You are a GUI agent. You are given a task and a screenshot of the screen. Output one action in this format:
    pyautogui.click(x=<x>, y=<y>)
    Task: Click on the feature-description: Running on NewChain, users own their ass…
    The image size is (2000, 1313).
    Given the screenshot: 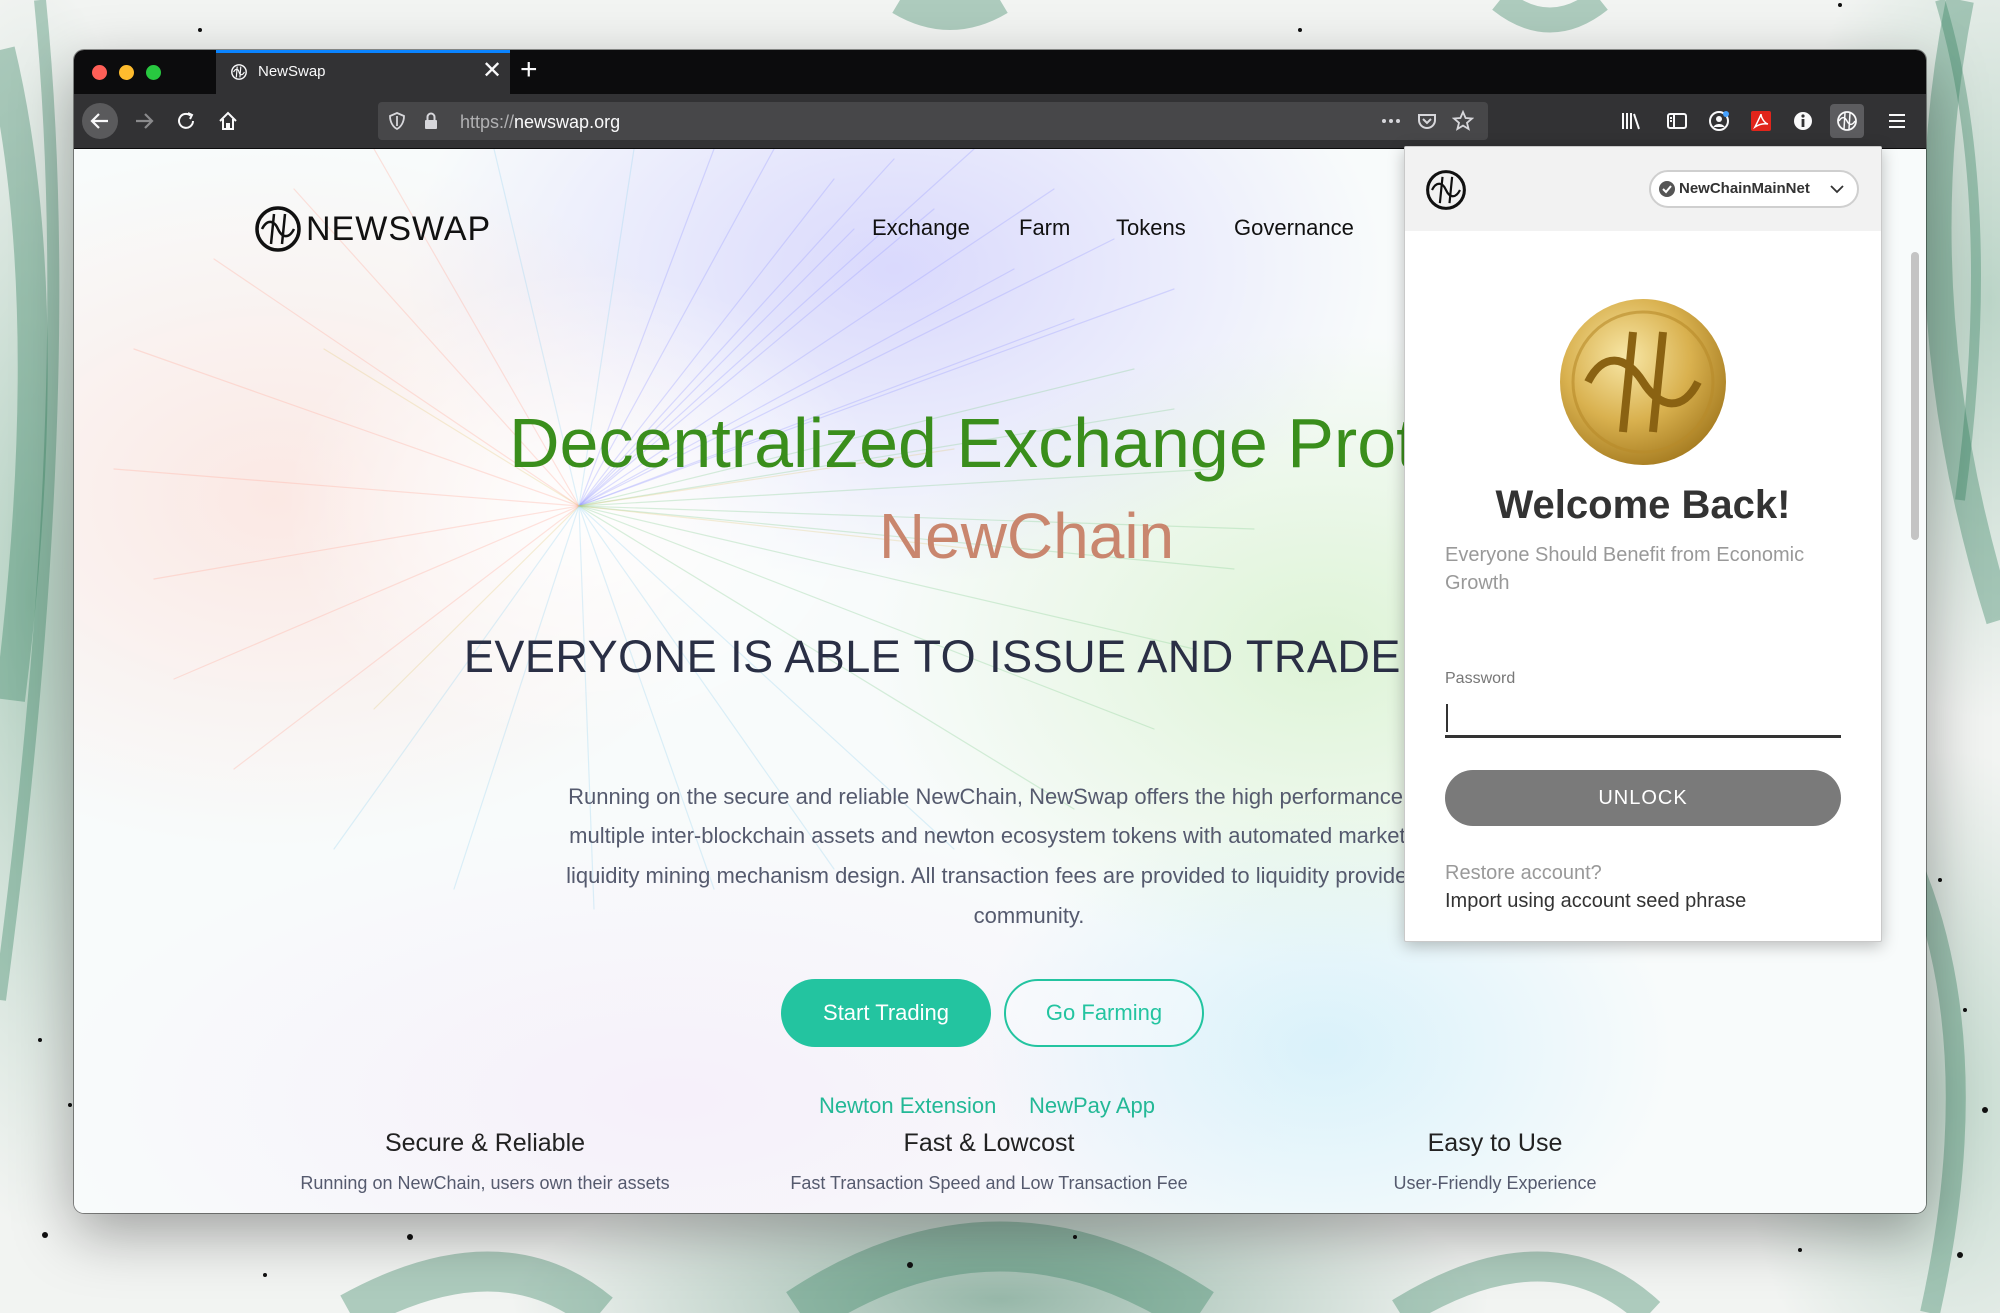 What is the action you would take?
    pyautogui.click(x=485, y=1183)
    